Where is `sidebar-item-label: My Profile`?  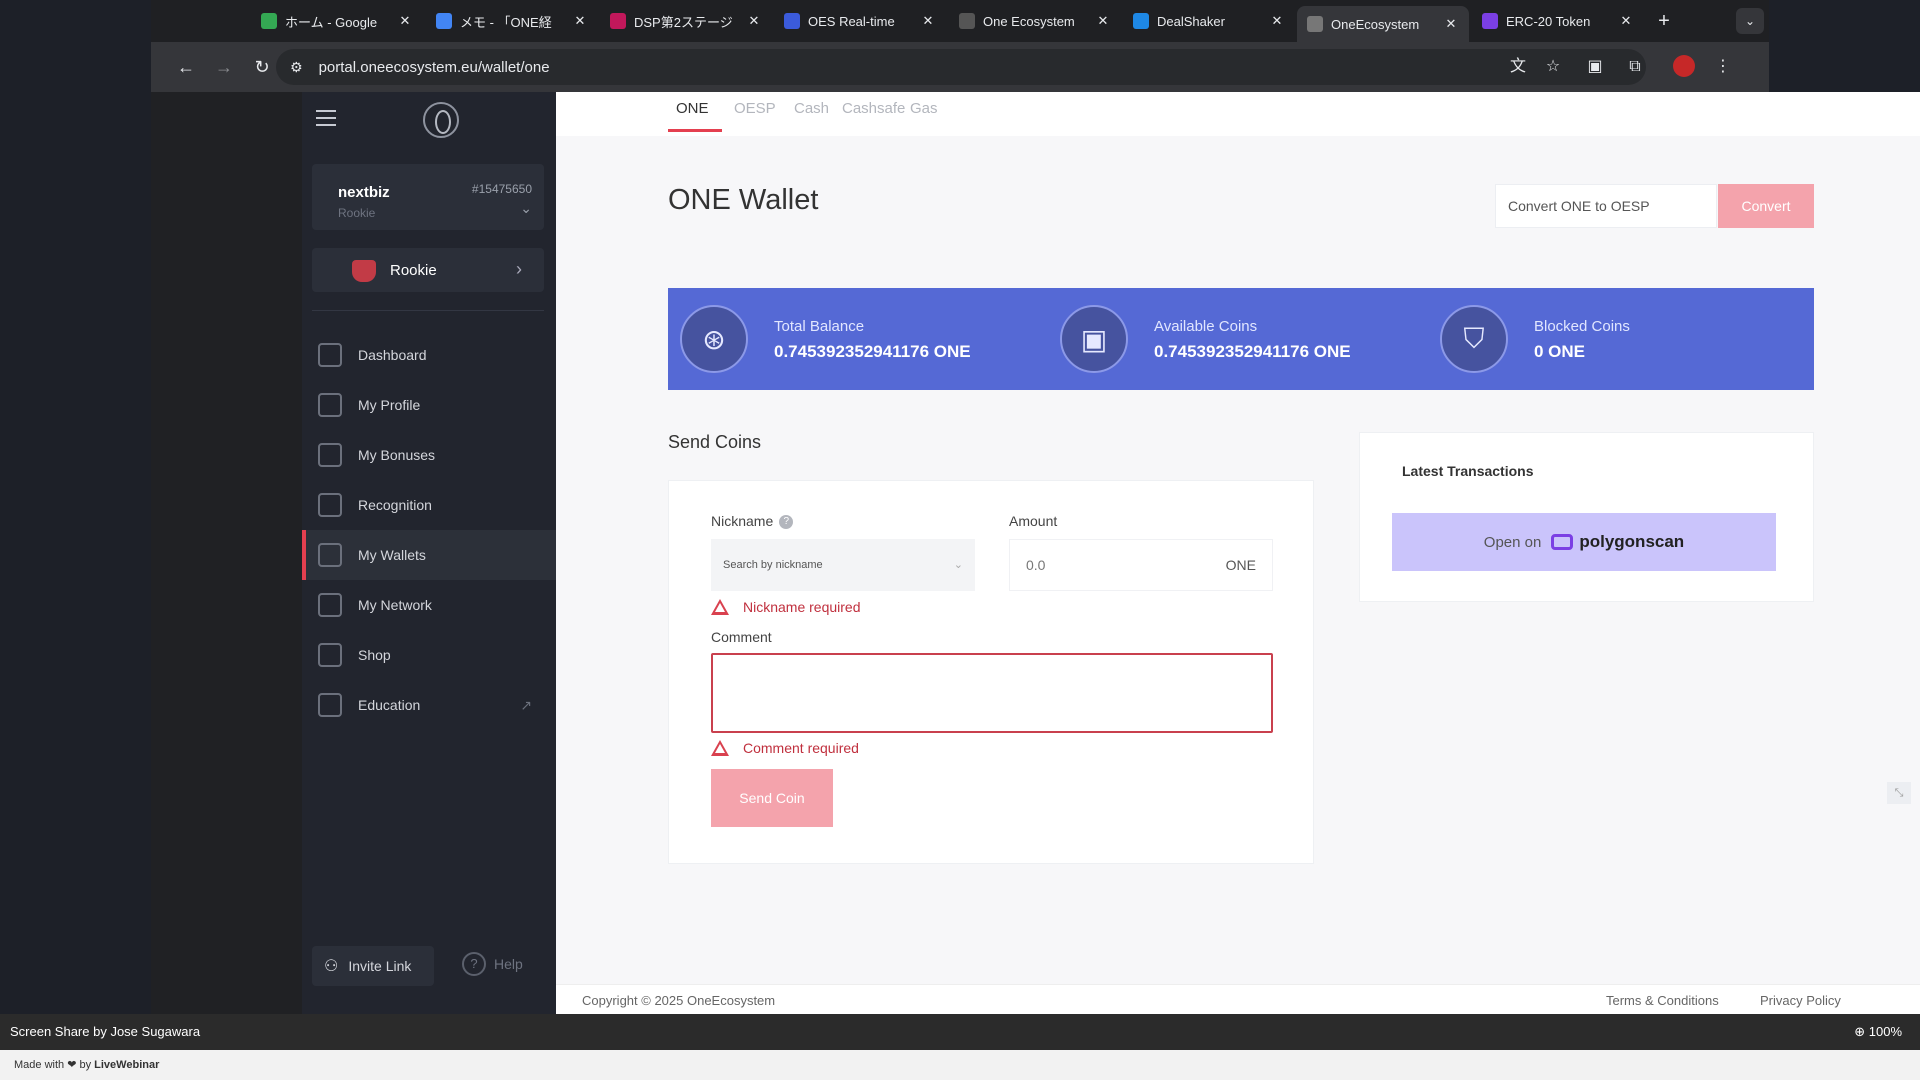
sidebar-item-label: My Profile is located at coordinates (389, 405).